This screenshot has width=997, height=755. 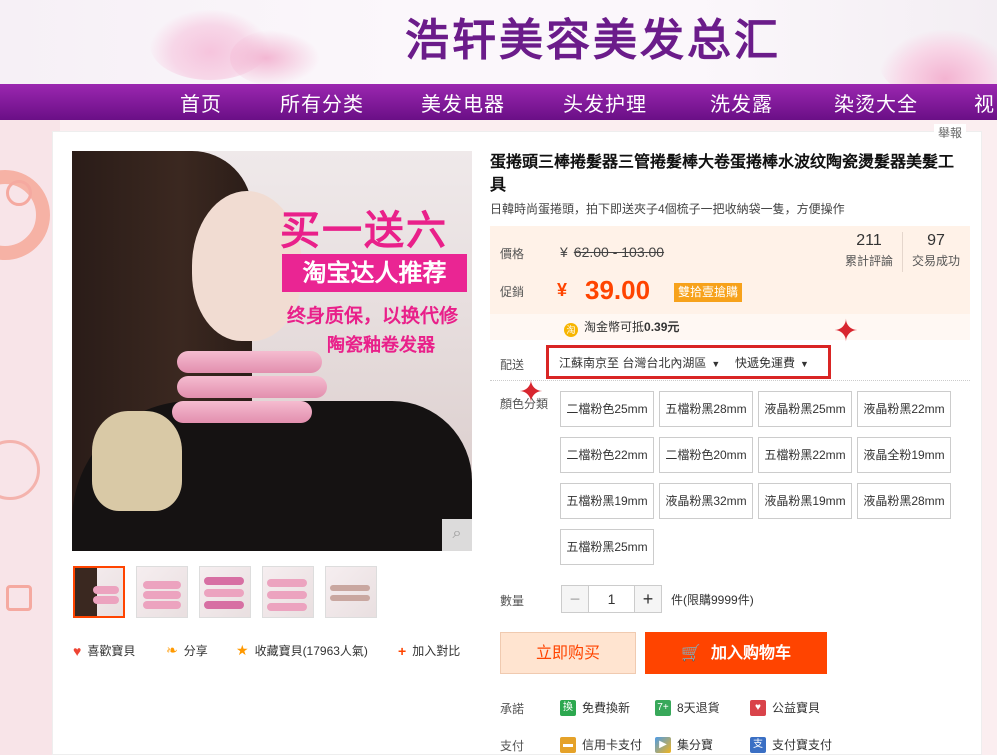 I want to click on option-item: 液晶粉黑25mm, so click(x=805, y=409).